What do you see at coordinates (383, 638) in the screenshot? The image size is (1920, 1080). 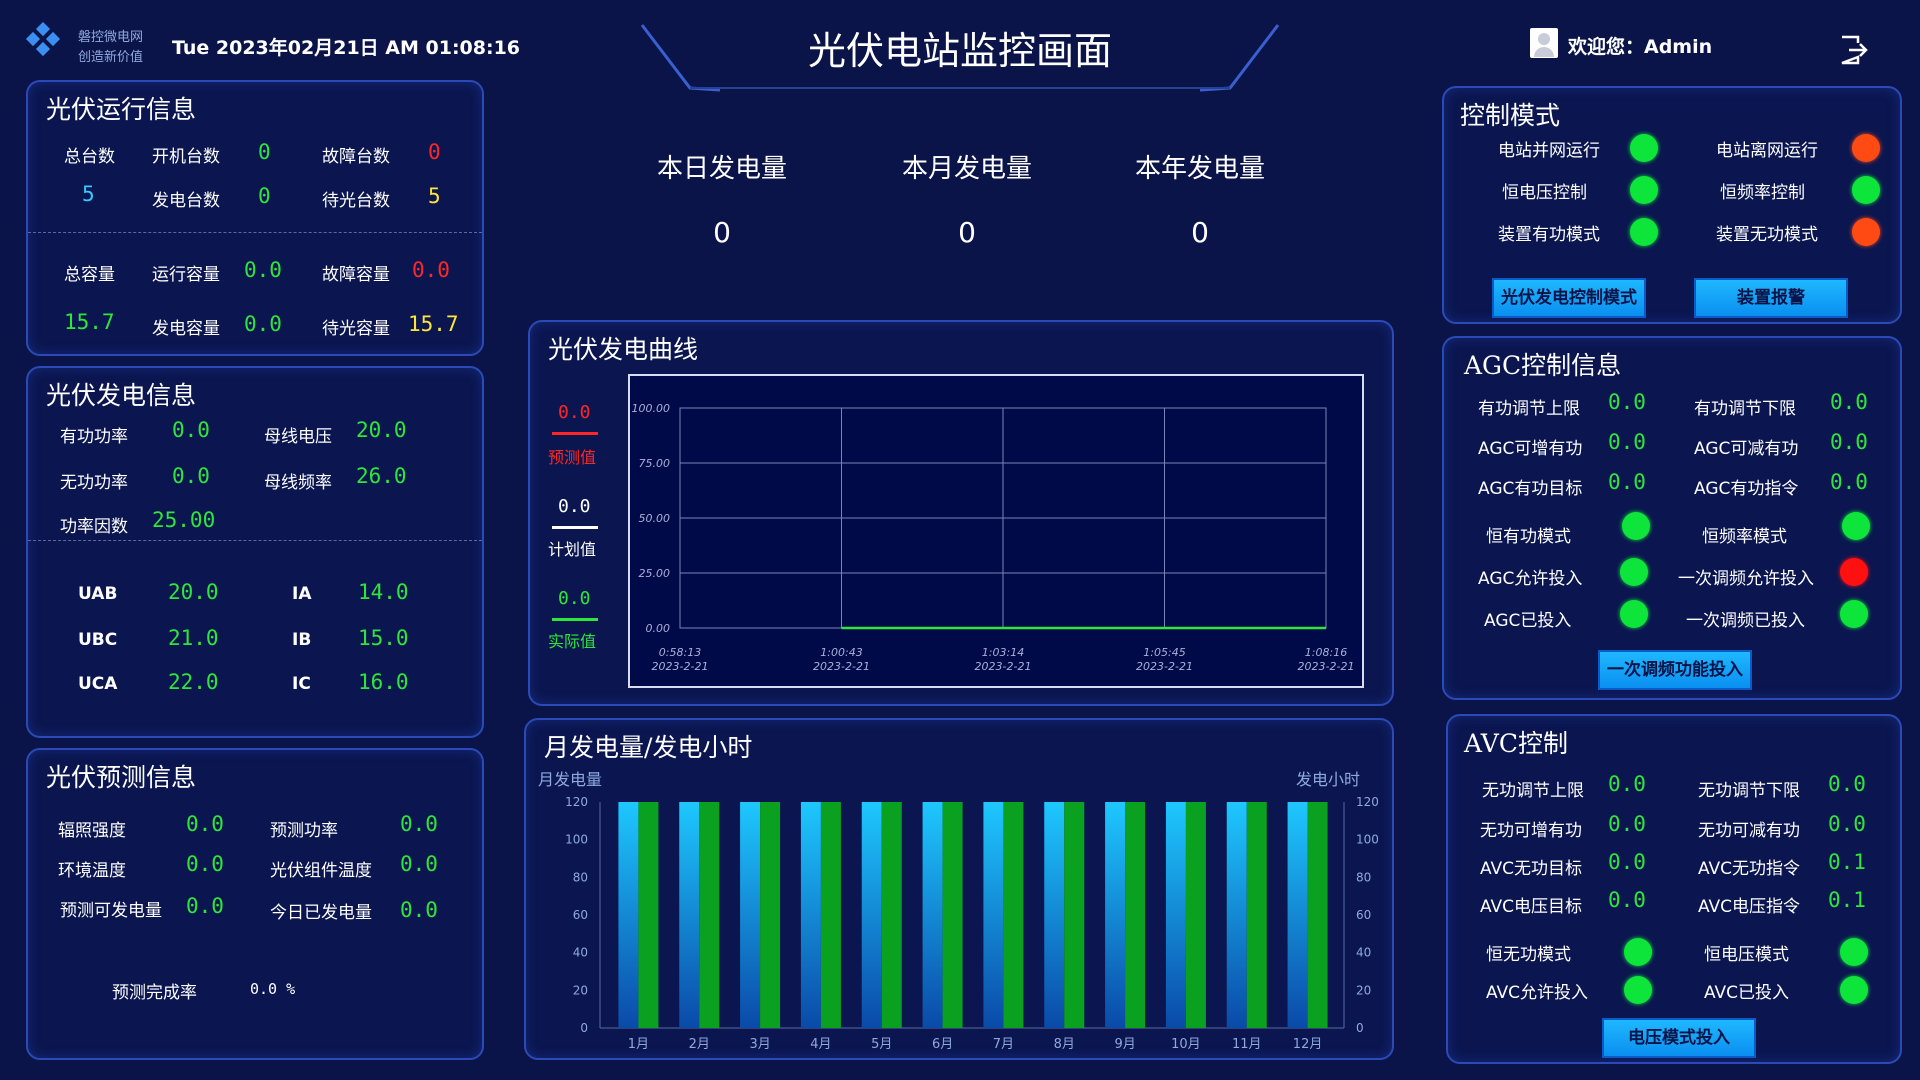 I see `ib-value: 15.0` at bounding box center [383, 638].